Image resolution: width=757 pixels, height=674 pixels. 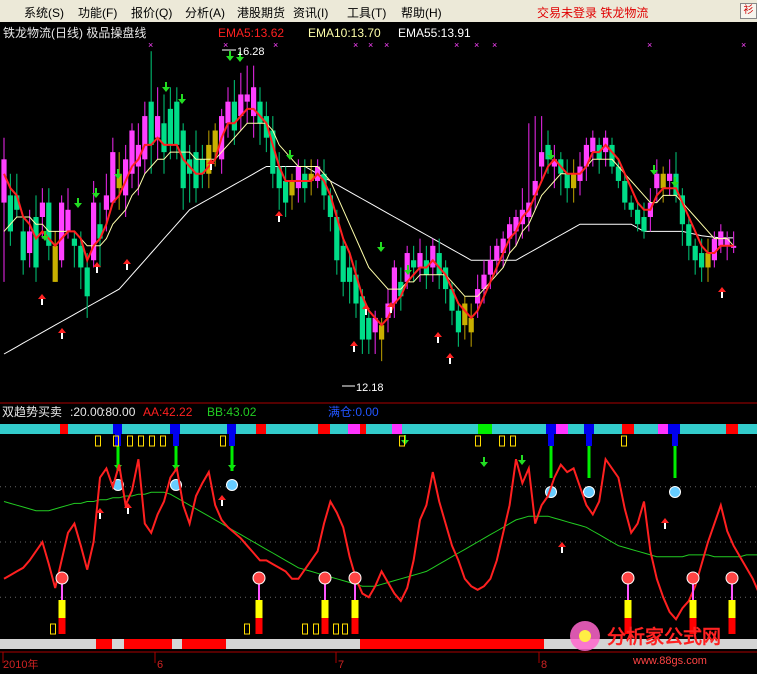 I want to click on menu-help: 帮助(H), so click(x=421, y=12).